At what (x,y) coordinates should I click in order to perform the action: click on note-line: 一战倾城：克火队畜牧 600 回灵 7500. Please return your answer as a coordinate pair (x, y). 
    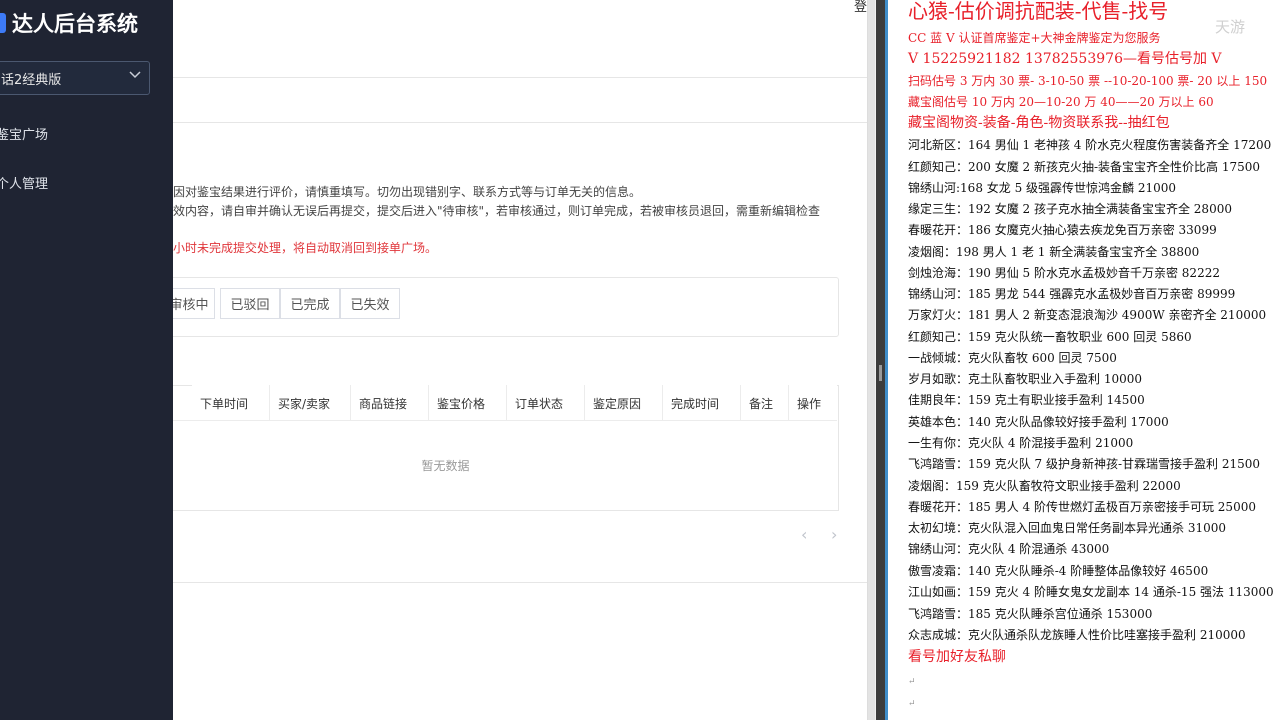
    Looking at the image, I should click on (1012, 358).